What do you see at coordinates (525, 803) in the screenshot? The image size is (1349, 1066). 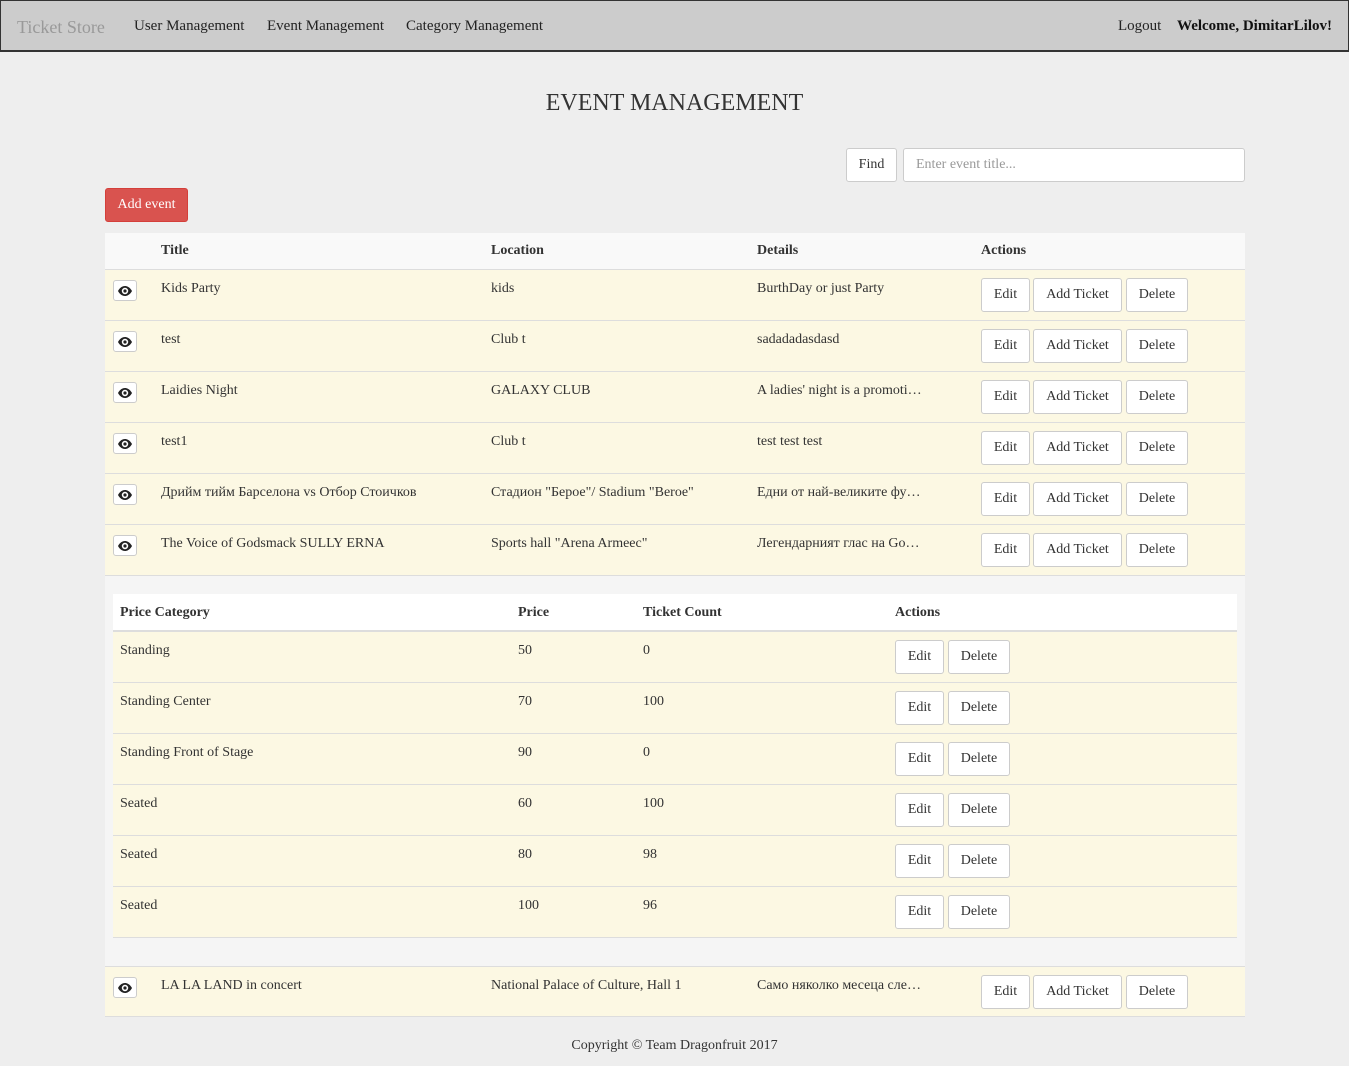 I see `price-value: 60` at bounding box center [525, 803].